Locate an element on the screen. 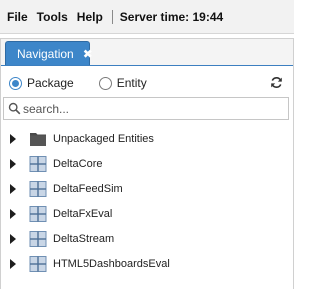 Image resolution: width=320 pixels, height=289 pixels. tab-navigation: Navigation ✖ is located at coordinates (49, 53).